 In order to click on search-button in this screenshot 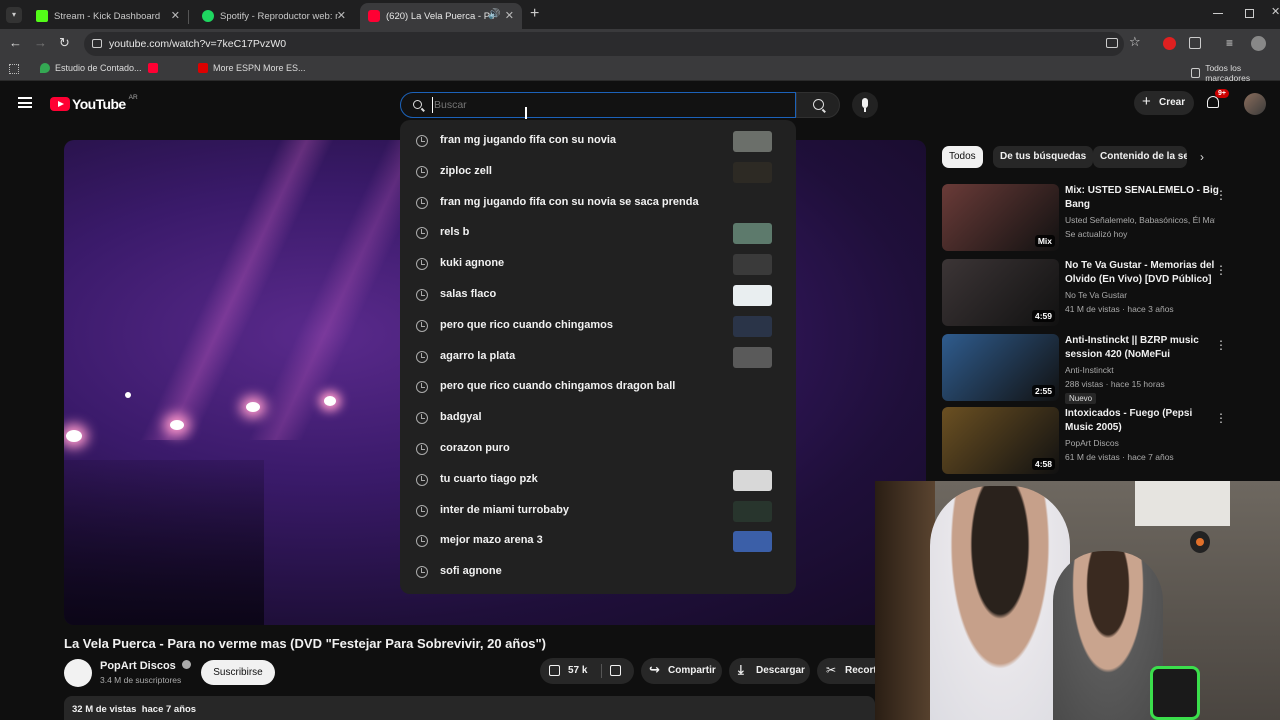, I will do `click(818, 105)`.